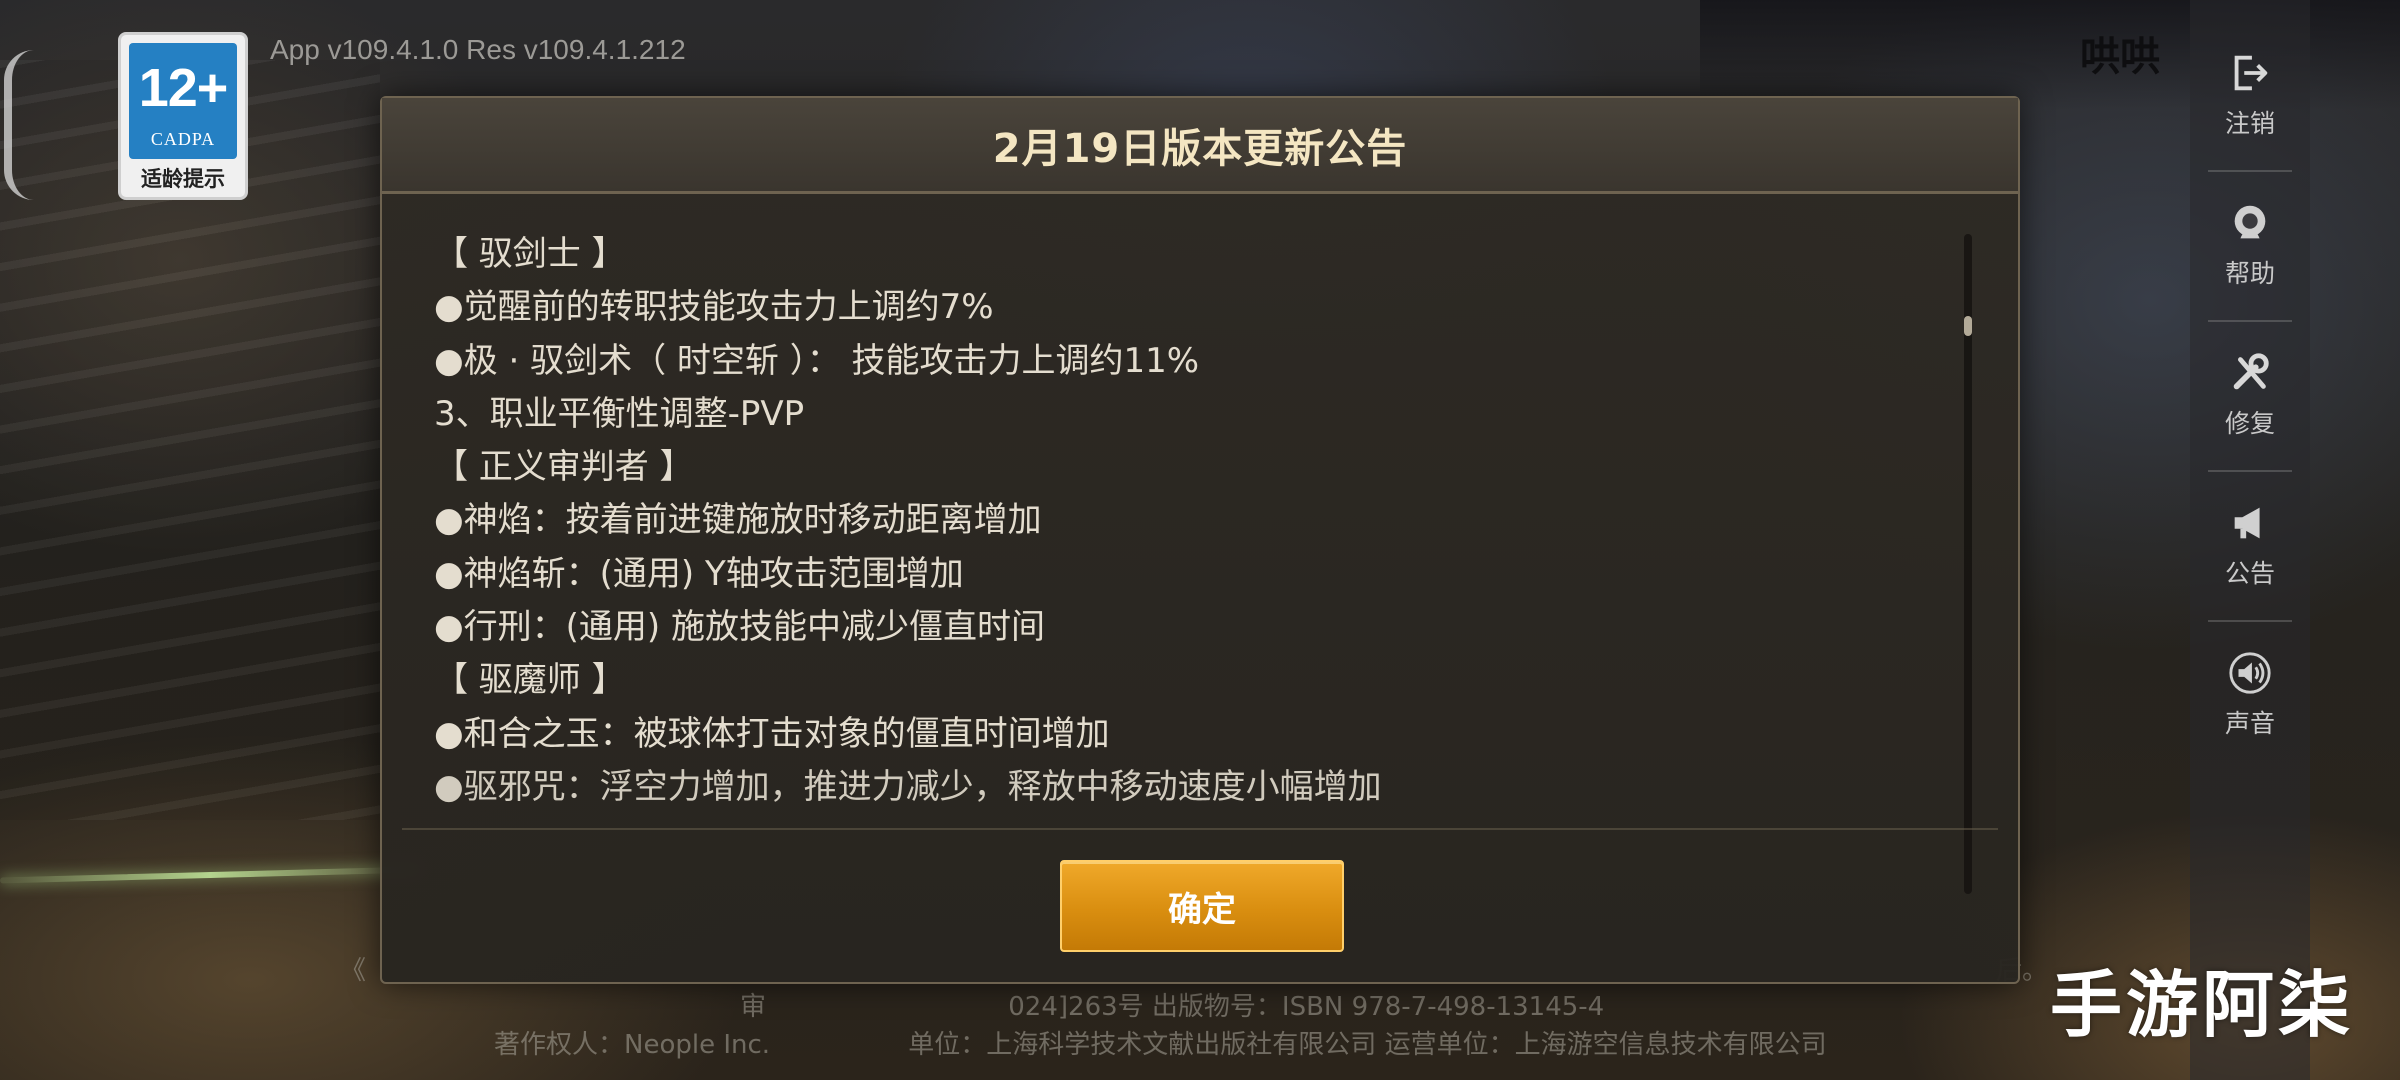  What do you see at coordinates (740, 627) in the screenshot?
I see `notice-line: ●行刑：(通用) 施放技能中减少僵直时间` at bounding box center [740, 627].